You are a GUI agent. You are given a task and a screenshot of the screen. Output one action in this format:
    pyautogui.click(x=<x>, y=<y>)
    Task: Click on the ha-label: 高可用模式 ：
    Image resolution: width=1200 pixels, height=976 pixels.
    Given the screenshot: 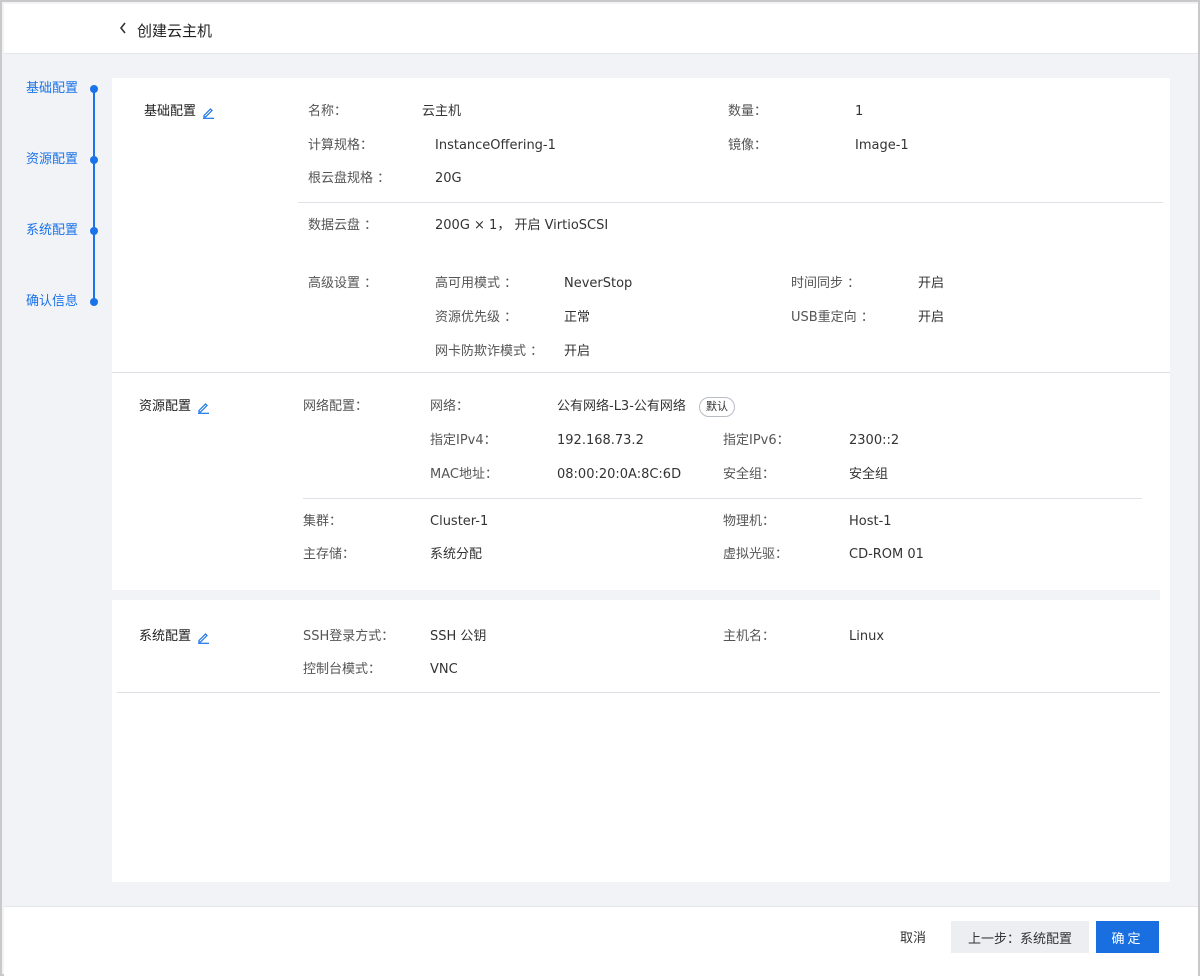 What is the action you would take?
    pyautogui.click(x=476, y=283)
    